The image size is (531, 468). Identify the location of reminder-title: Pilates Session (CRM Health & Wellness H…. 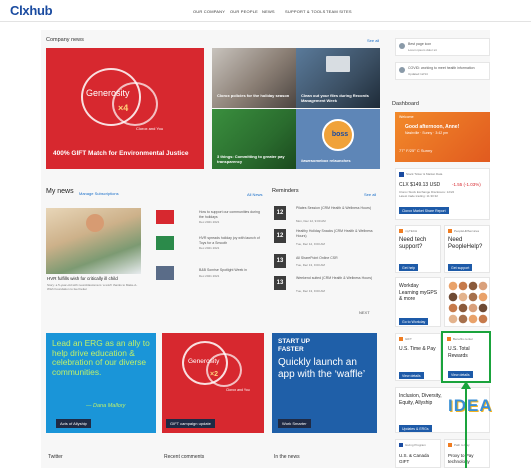
(335, 208).